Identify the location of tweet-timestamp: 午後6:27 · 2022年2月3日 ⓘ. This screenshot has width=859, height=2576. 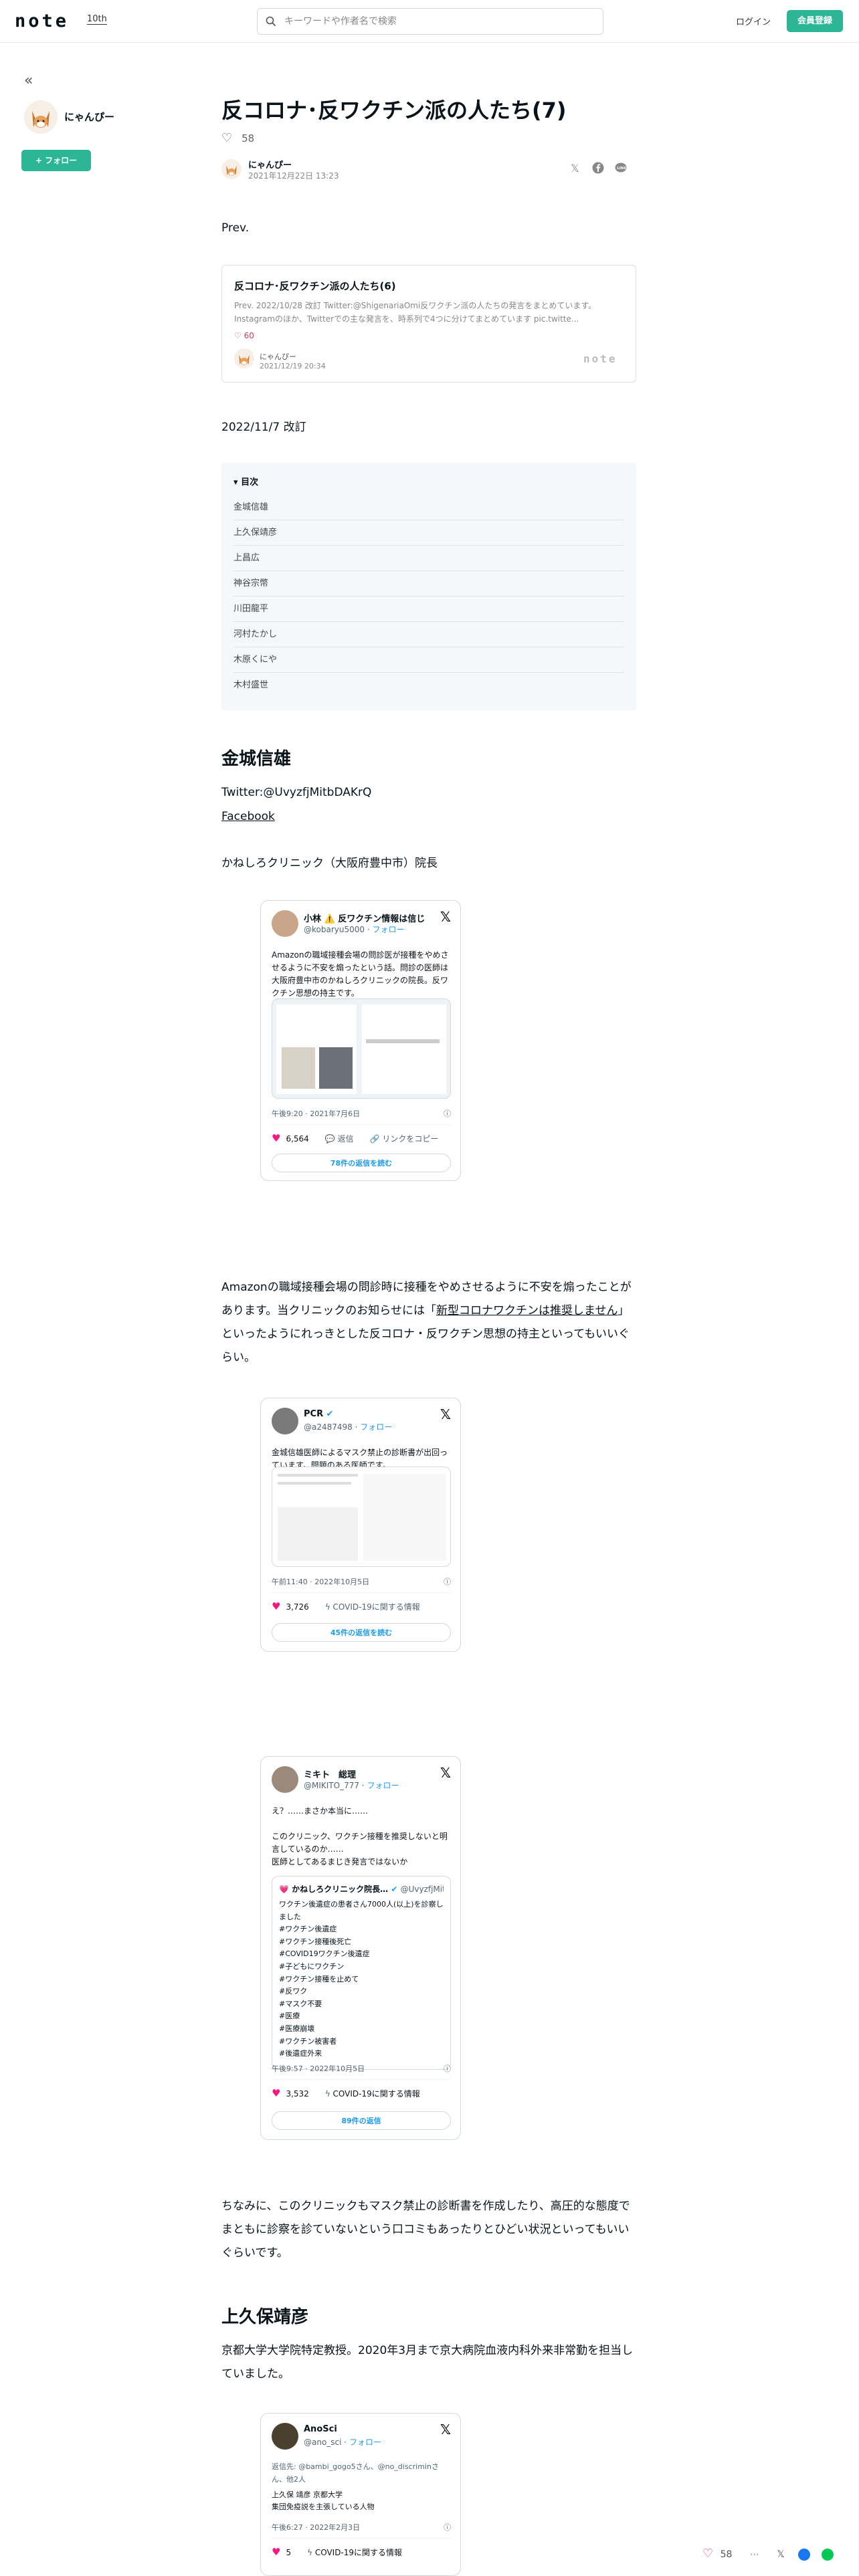
(361, 2530).